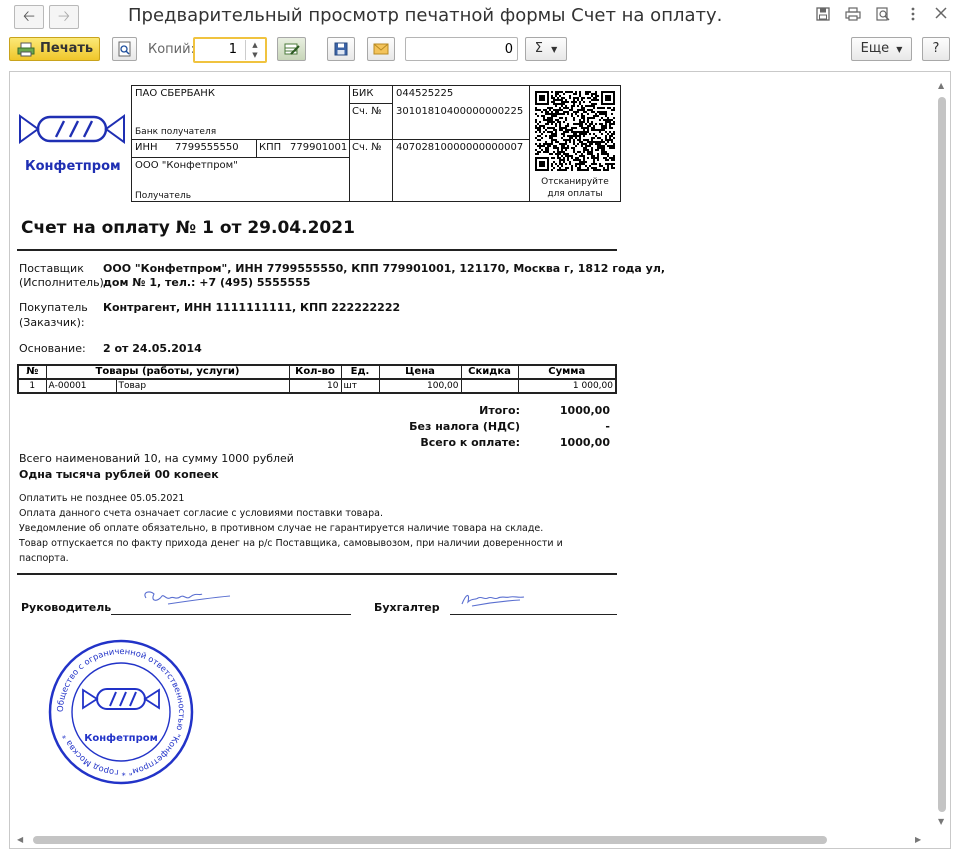  What do you see at coordinates (317, 574) in the screenshot?
I see `notes-divider` at bounding box center [317, 574].